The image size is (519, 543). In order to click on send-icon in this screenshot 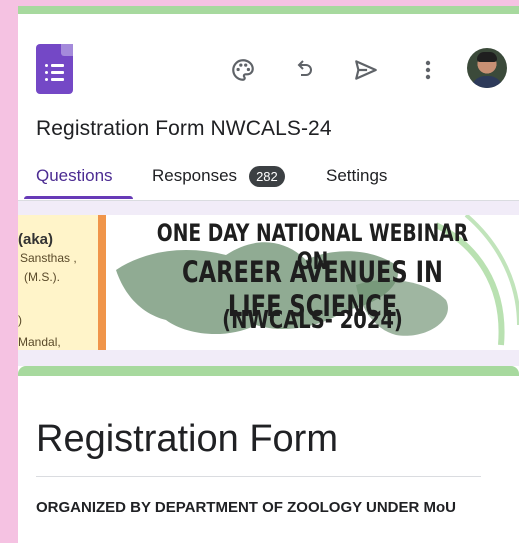, I will do `click(366, 70)`.